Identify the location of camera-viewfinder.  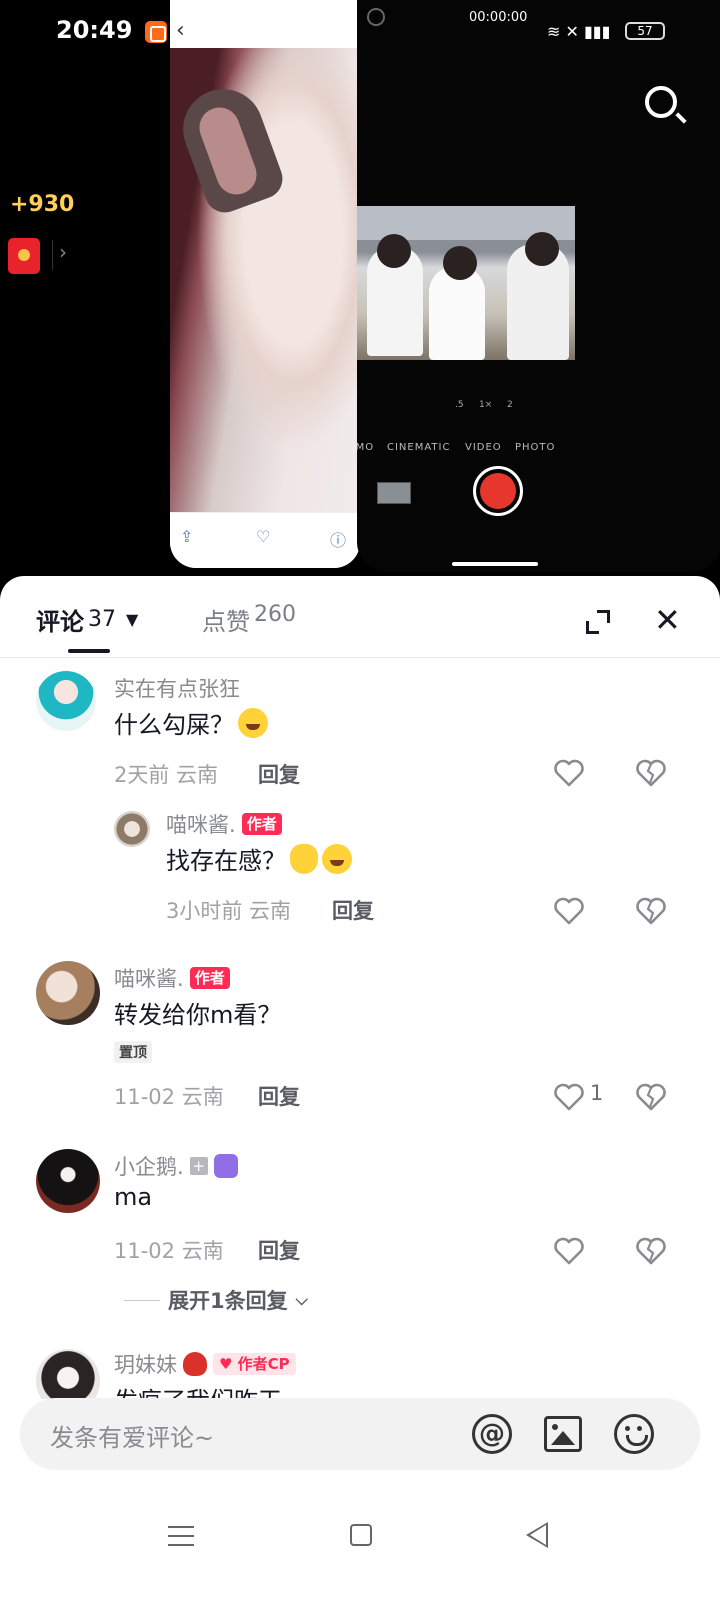
(466, 283).